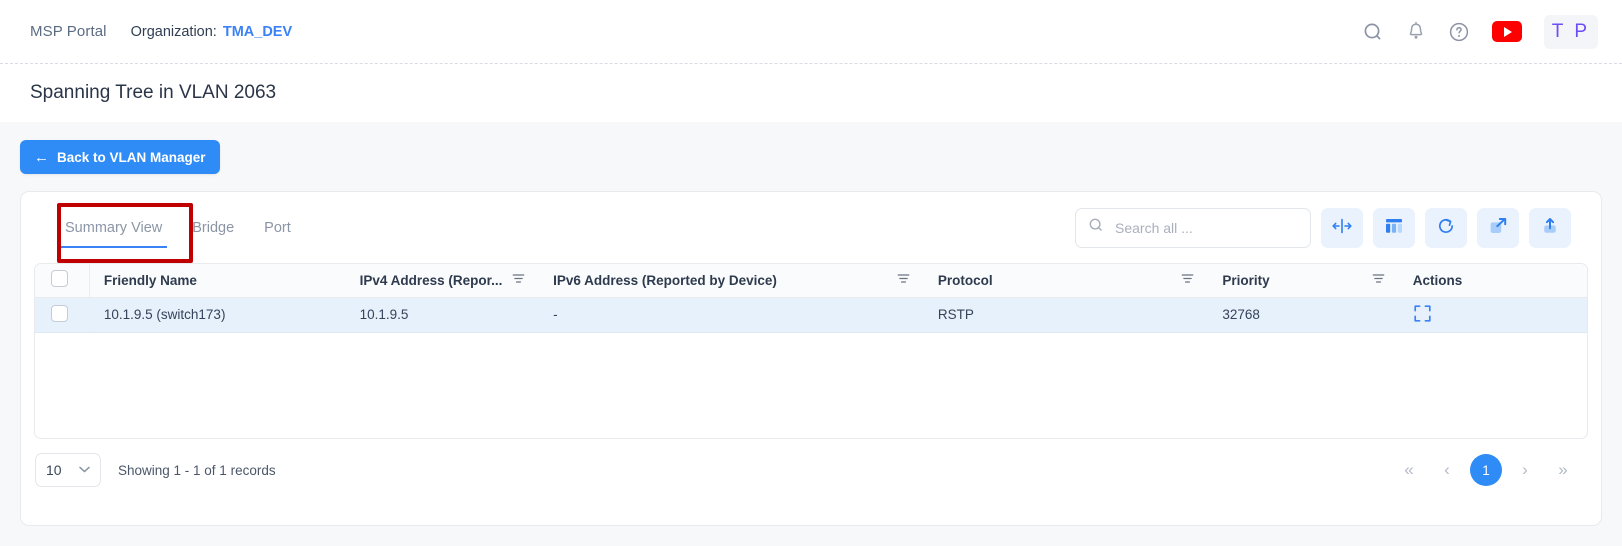 The image size is (1622, 546). Describe the element at coordinates (1459, 32) in the screenshot. I see `help-icon` at that location.